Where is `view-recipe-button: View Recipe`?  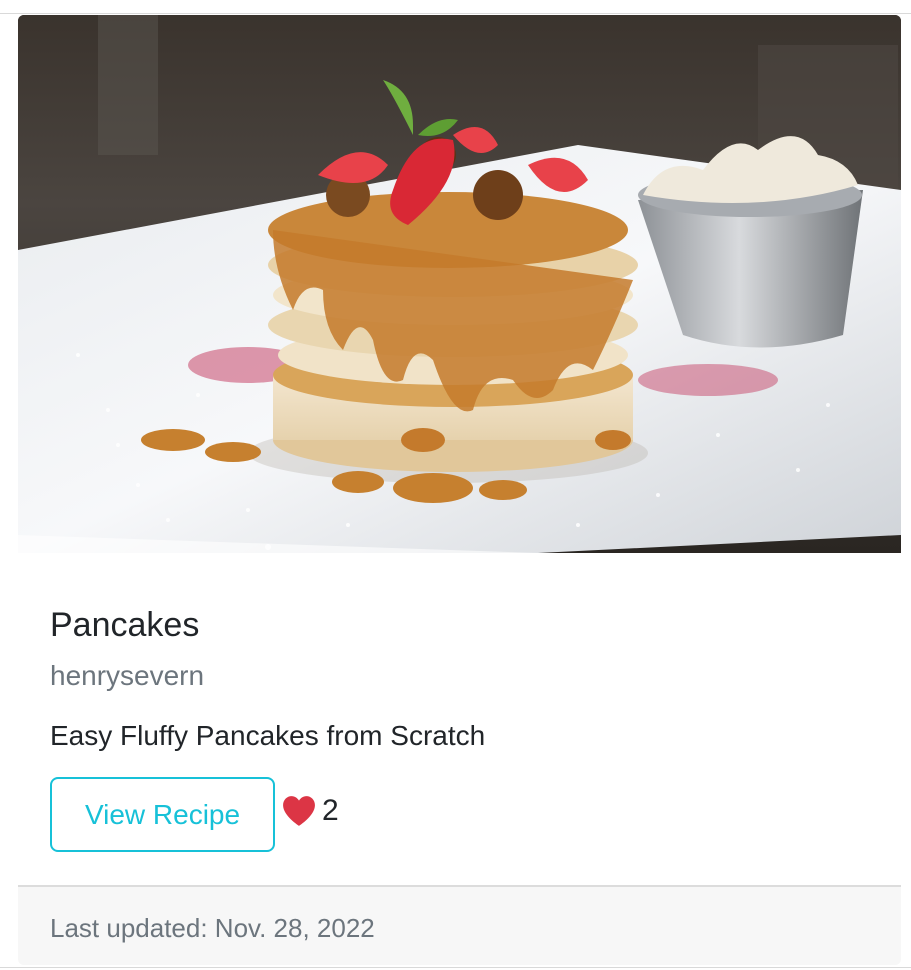 view-recipe-button: View Recipe is located at coordinates (162, 814).